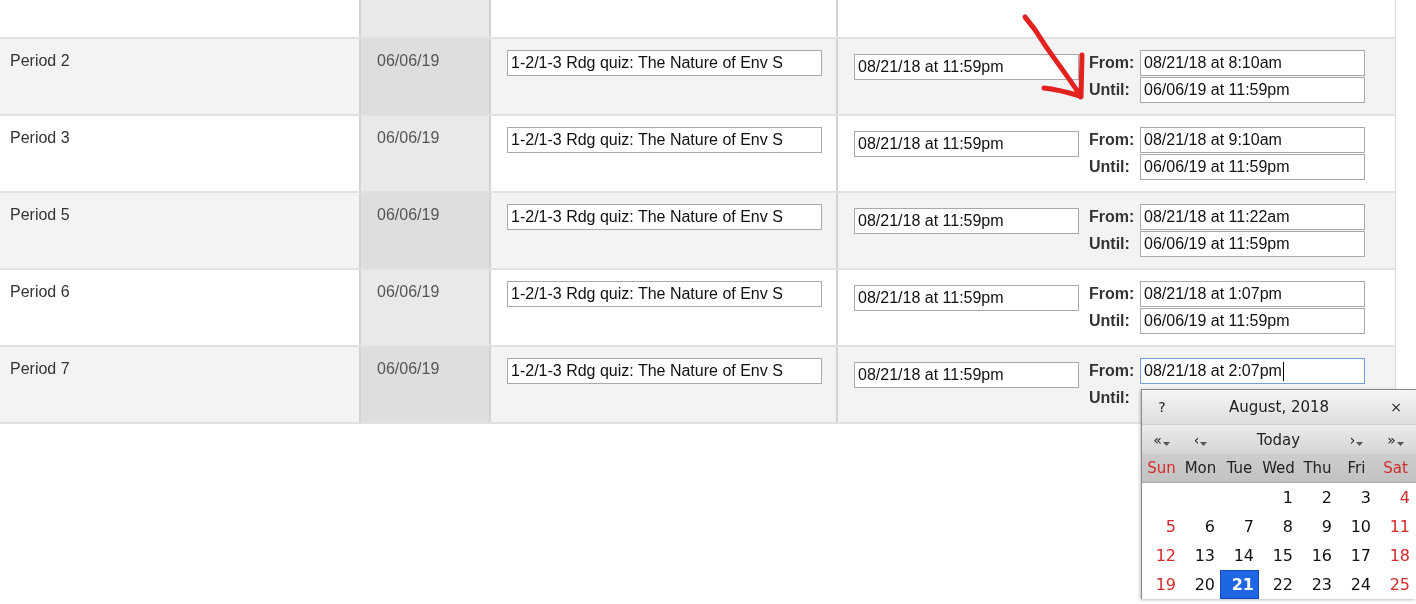 The image size is (1416, 604). I want to click on calendar-day: 24, so click(1356, 584).